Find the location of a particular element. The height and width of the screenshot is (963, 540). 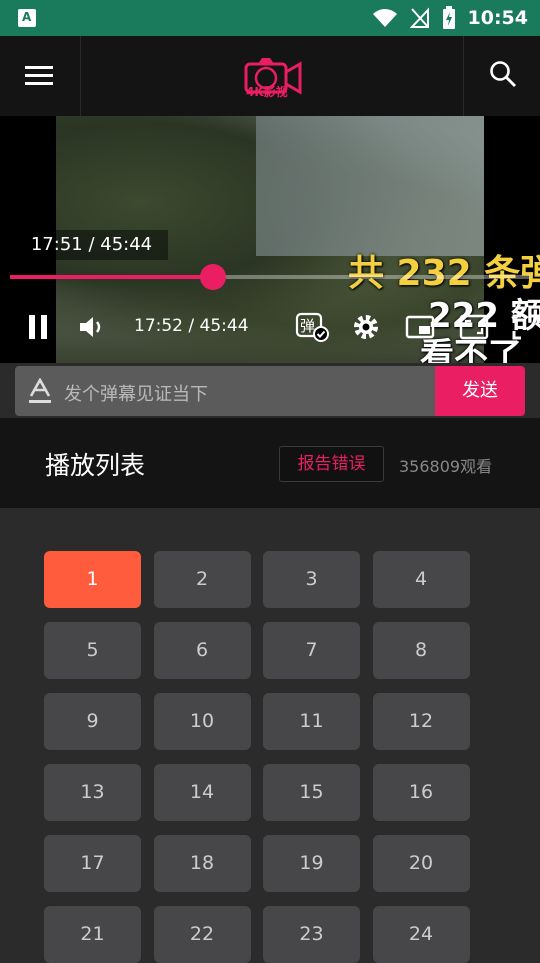

danmaku-input: 发个弹幕见证当下 is located at coordinates (225, 391).